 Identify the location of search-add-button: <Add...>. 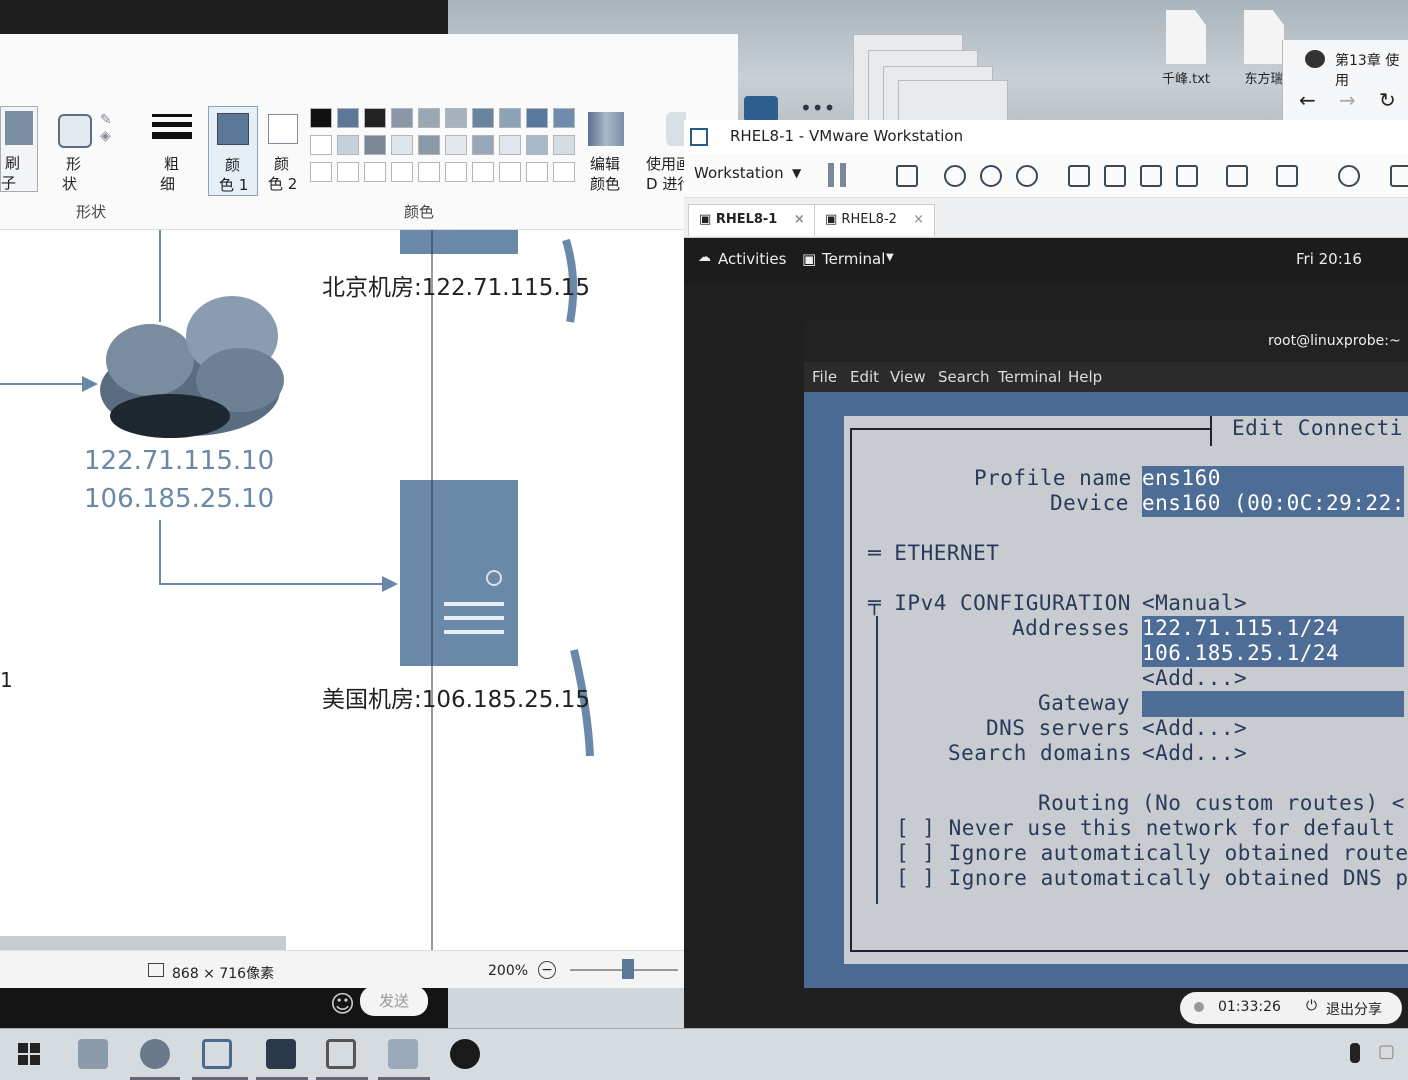
(1194, 753).